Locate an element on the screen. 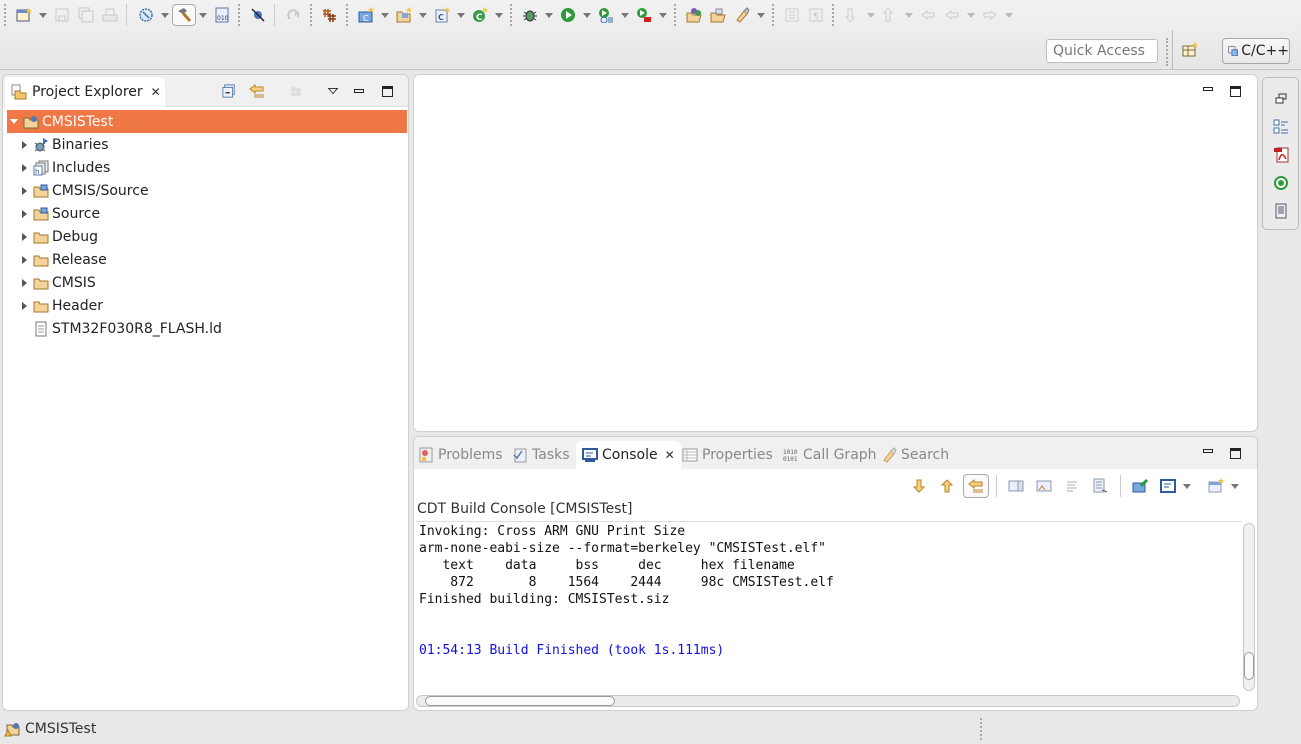 The image size is (1301, 744). open-type-icon is located at coordinates (694, 15).